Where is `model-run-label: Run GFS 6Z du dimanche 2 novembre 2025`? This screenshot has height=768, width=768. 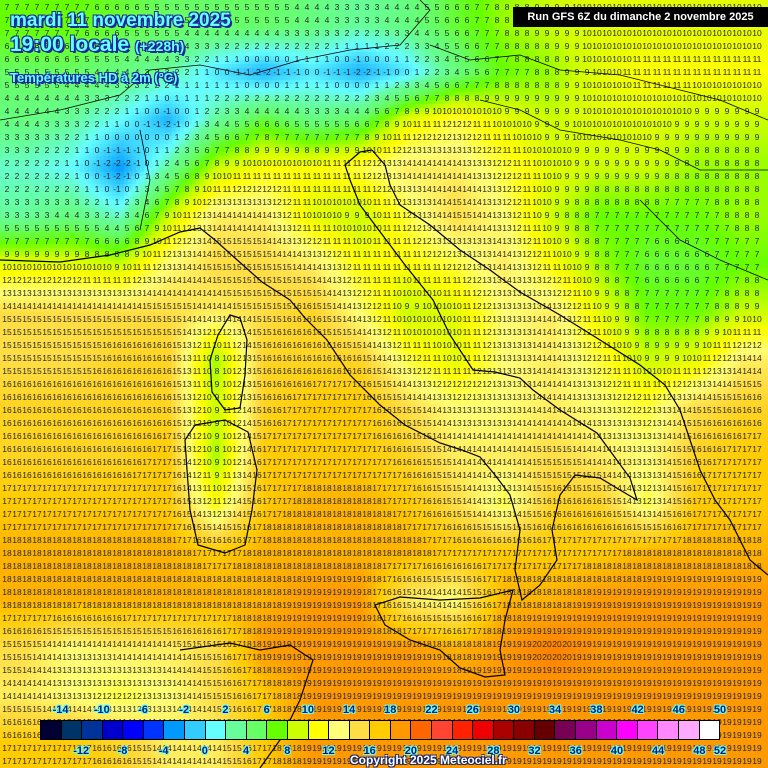 model-run-label: Run GFS 6Z du dimanche 2 novembre 2025 is located at coordinates (640, 17).